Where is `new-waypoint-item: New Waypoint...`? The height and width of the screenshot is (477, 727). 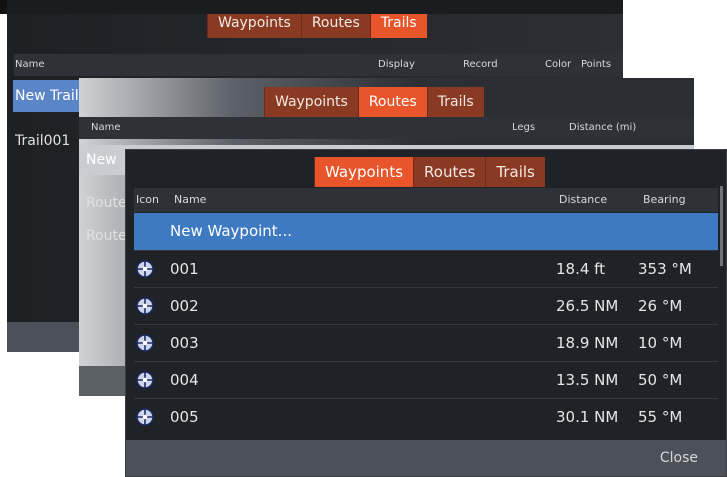
new-waypoint-item: New Waypoint... is located at coordinates (426, 231).